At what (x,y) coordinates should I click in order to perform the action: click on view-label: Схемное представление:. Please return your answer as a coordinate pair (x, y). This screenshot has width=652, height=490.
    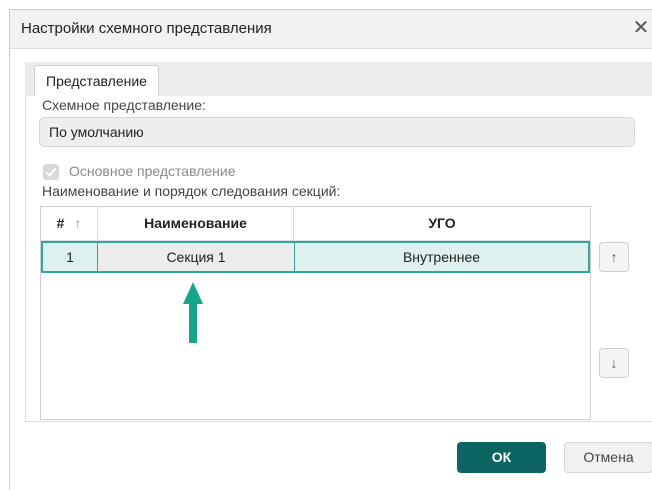
    Looking at the image, I should click on (124, 105).